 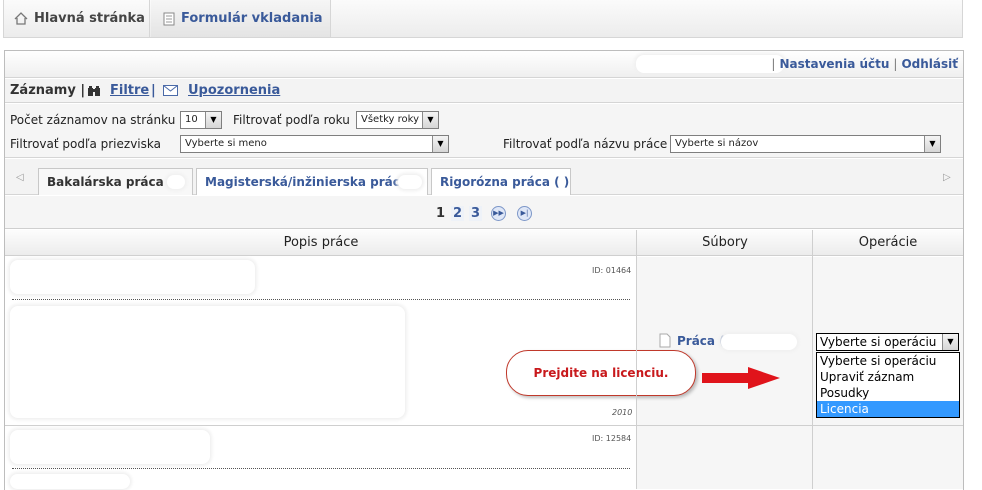 I want to click on option-select-operation: Vyberte si operáciu, so click(x=888, y=361).